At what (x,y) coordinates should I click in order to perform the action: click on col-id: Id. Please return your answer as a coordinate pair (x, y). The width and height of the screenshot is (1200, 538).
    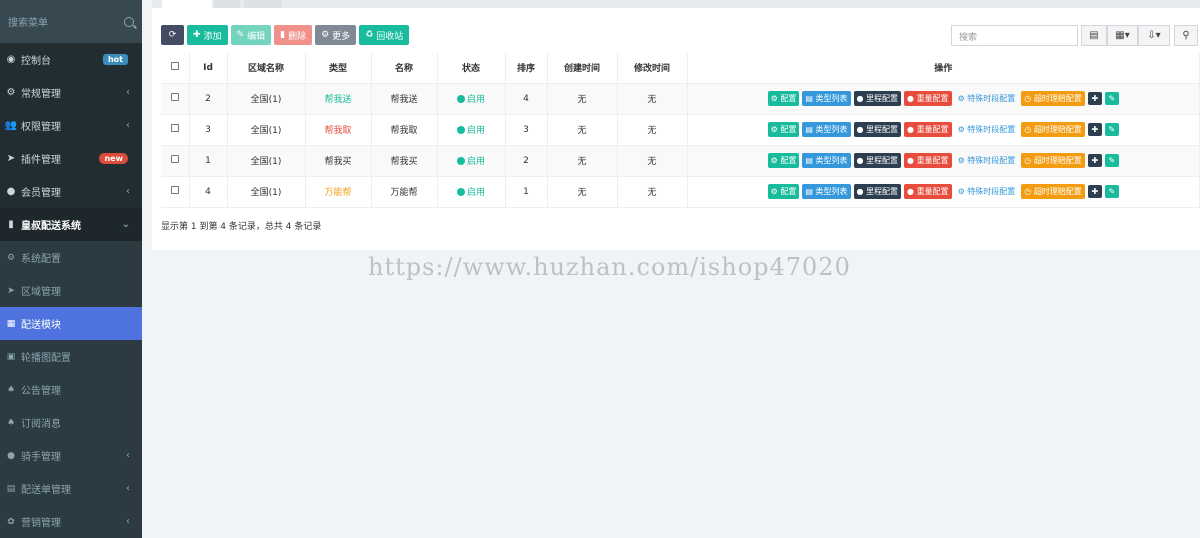
    Looking at the image, I should click on (208, 68).